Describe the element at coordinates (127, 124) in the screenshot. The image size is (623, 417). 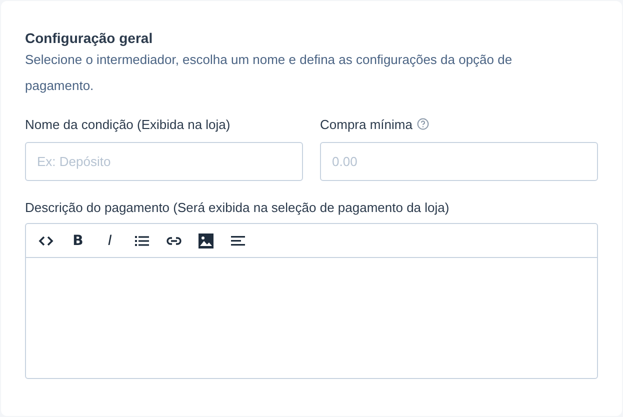
I see `field-label: Nome da condição (Exibida na loja)` at that location.